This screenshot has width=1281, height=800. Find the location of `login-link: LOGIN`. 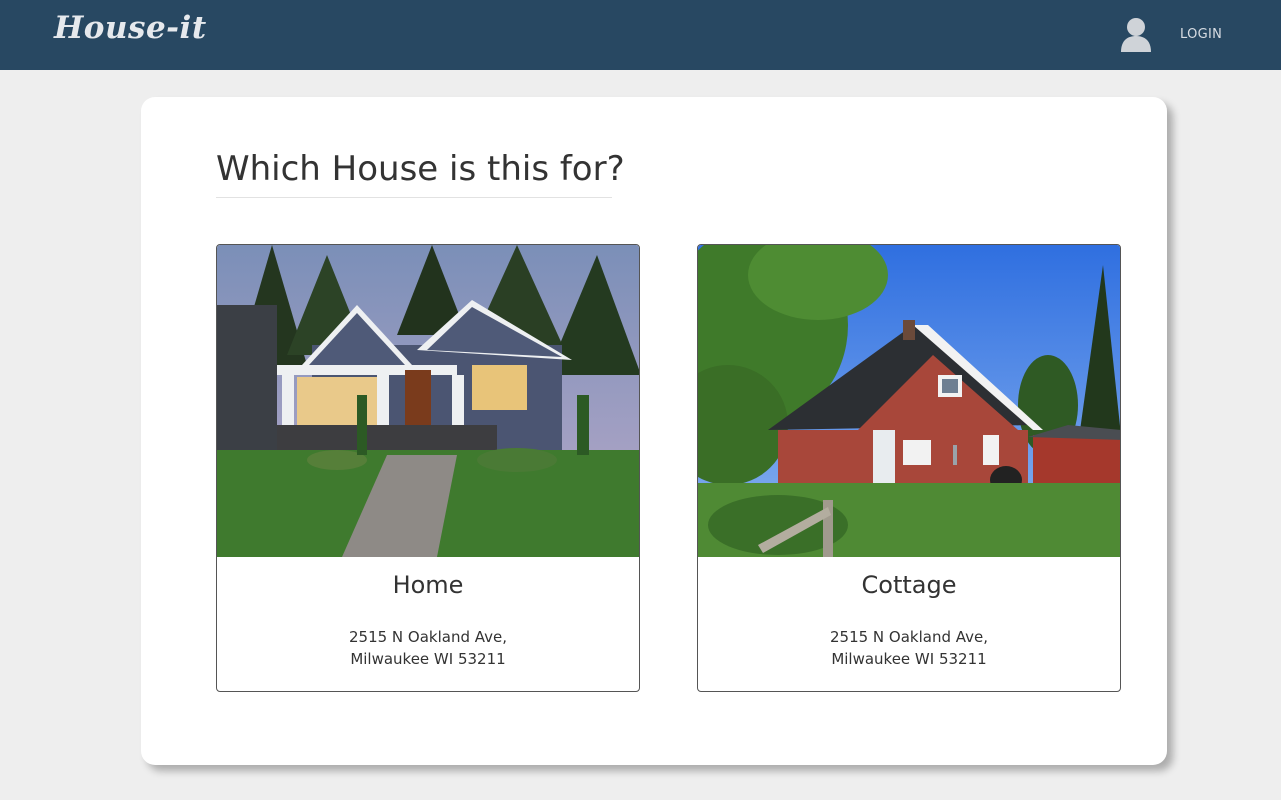

login-link: LOGIN is located at coordinates (1201, 34).